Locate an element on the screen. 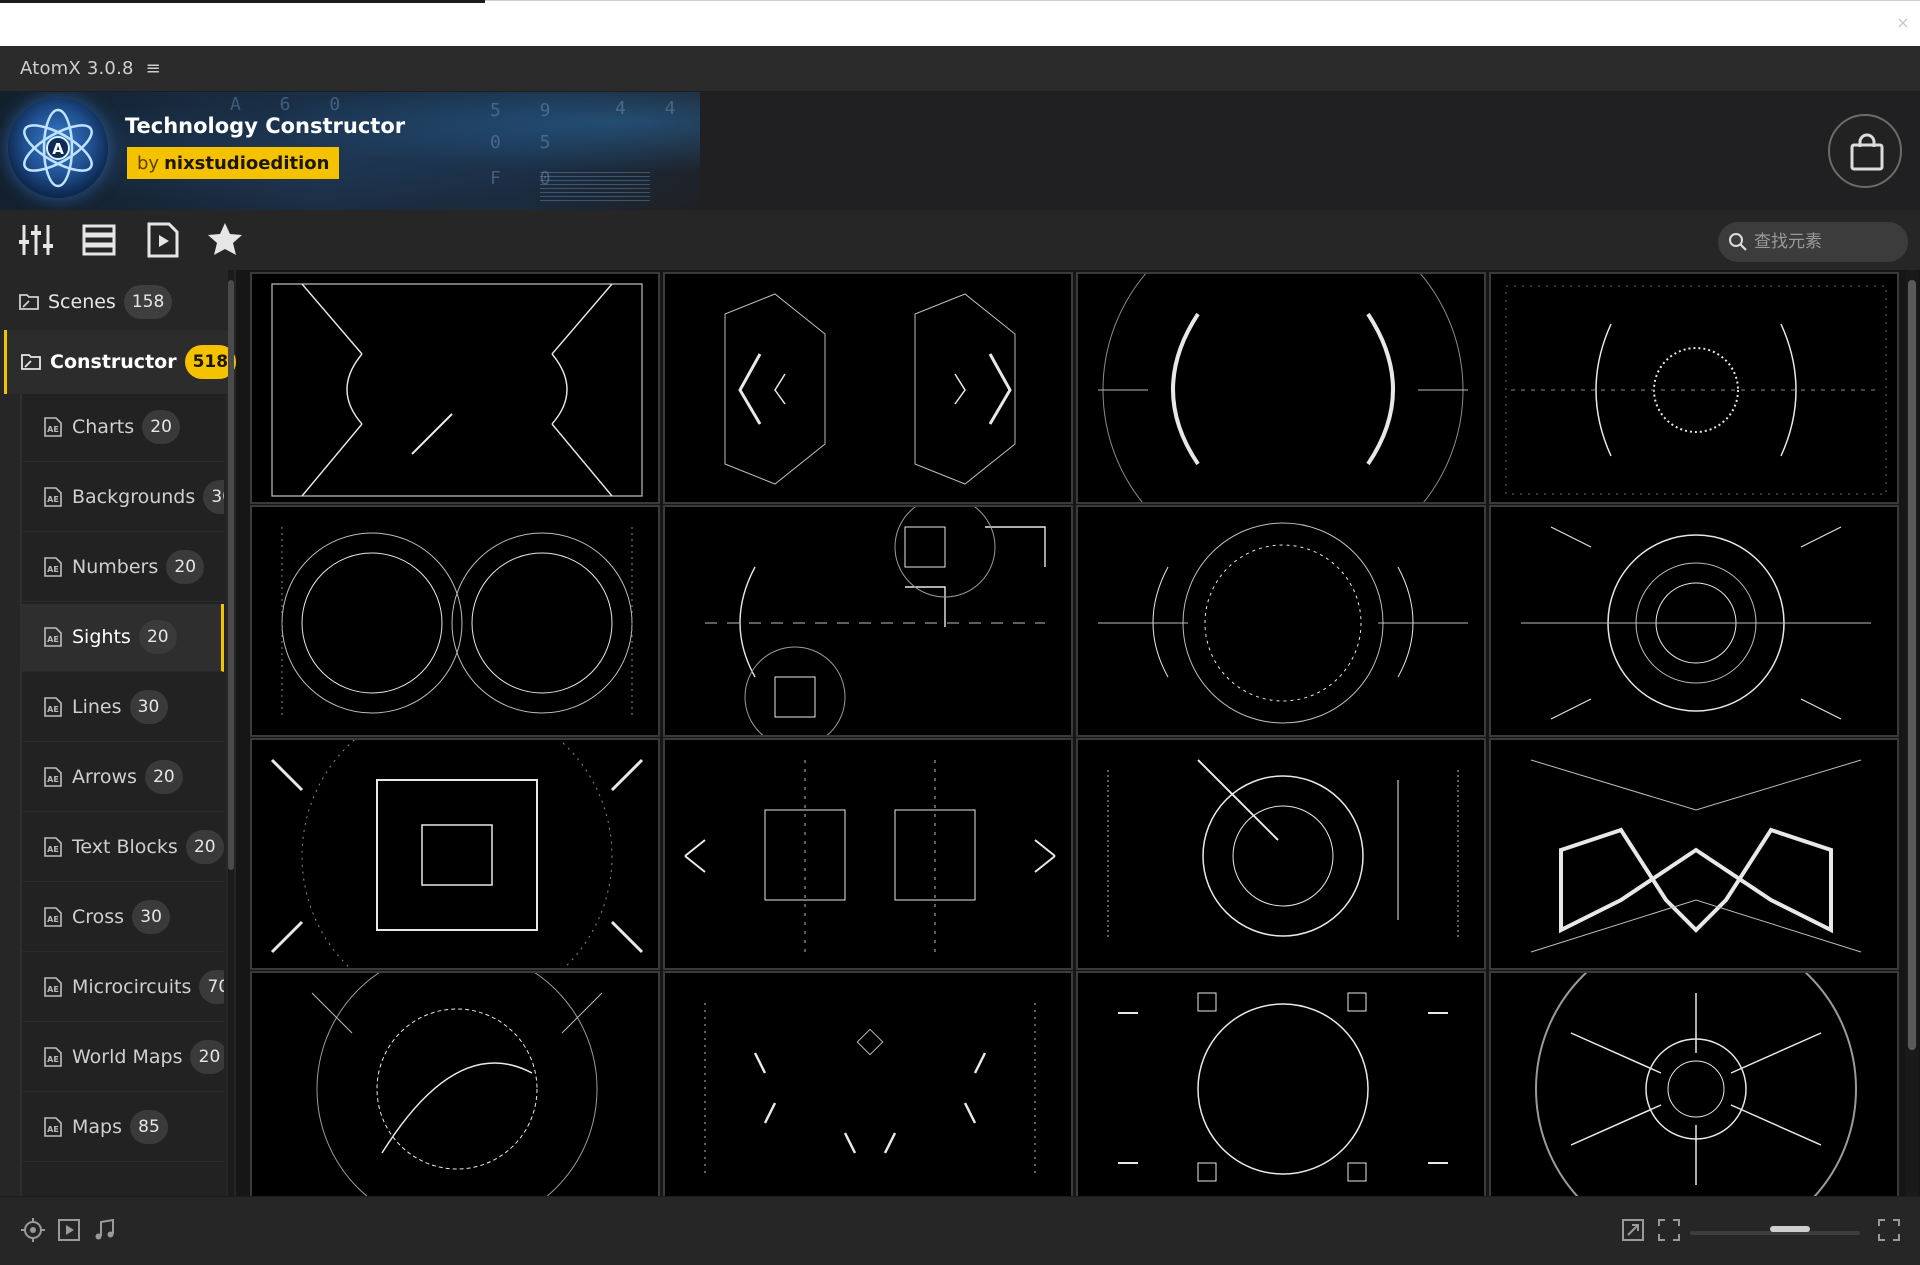  logo-letter: A is located at coordinates (58, 149).